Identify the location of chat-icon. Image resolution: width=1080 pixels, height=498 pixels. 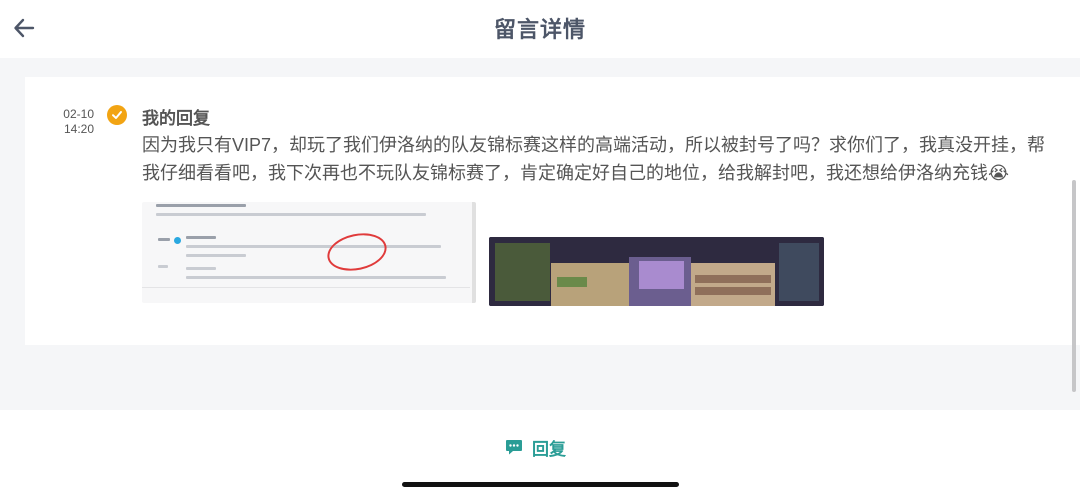
(514, 447).